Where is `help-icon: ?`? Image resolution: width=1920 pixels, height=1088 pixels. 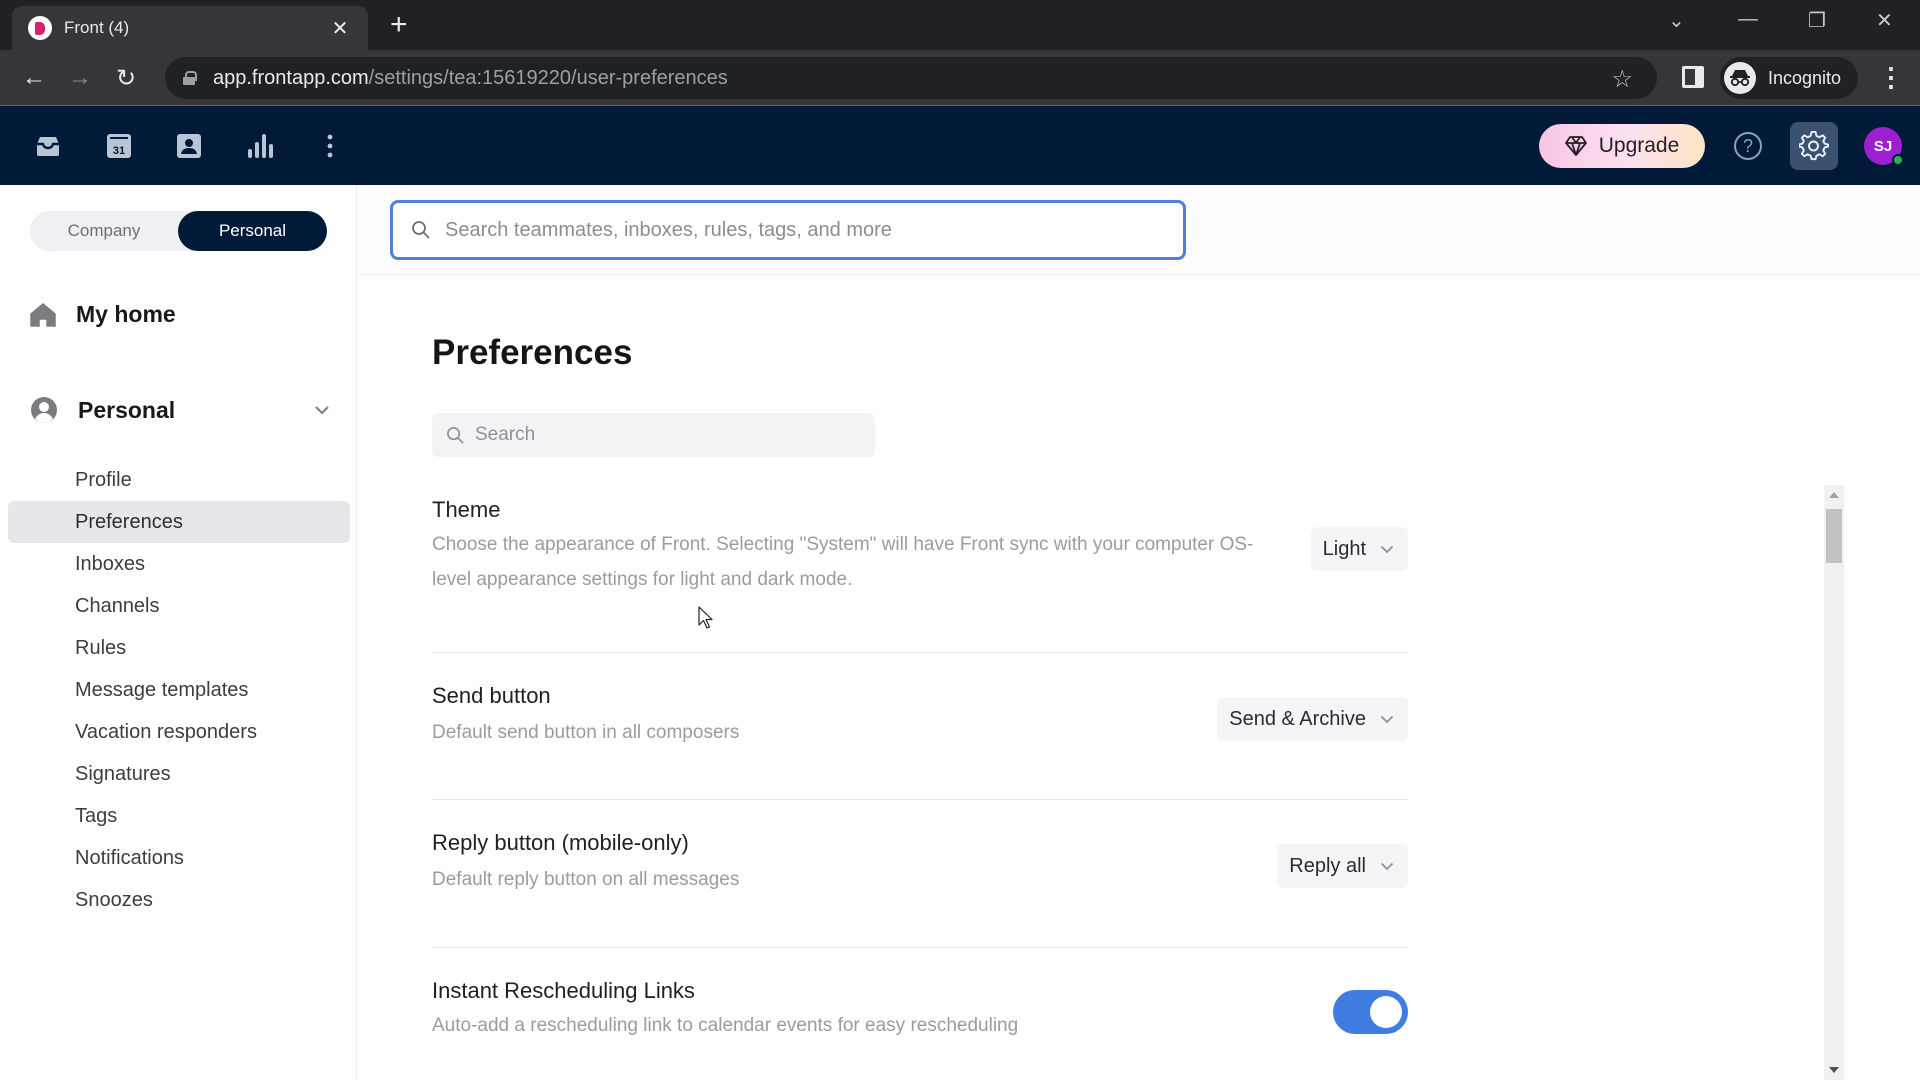
help-icon: ? is located at coordinates (1748, 146).